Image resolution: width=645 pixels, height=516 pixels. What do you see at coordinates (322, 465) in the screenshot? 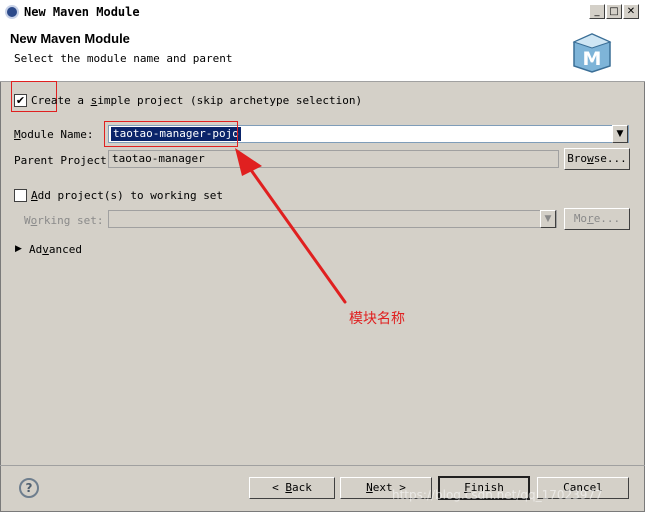
I see `footer-separator` at bounding box center [322, 465].